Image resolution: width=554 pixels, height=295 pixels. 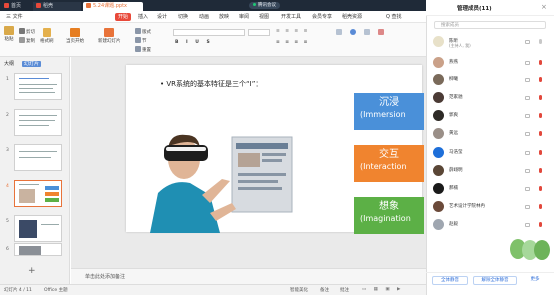 What do you see at coordinates (248, 276) in the screenshot?
I see `notes-pane: 单击此处添加备注` at bounding box center [248, 276].